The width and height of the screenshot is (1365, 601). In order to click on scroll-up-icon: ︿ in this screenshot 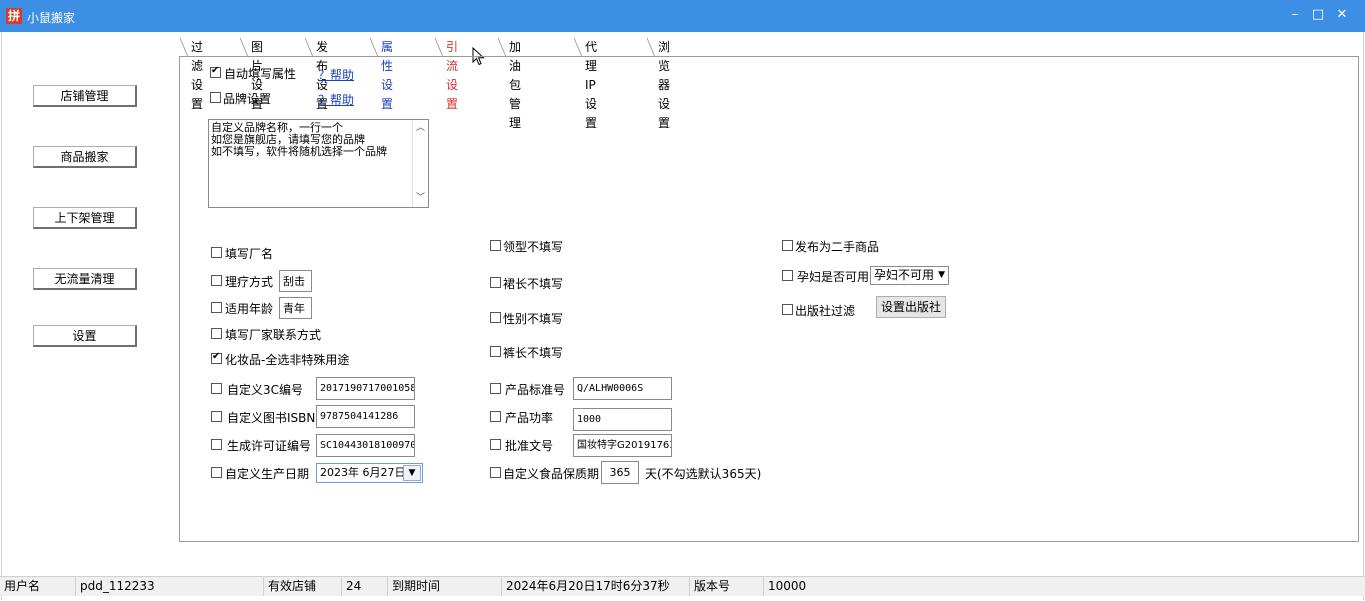, I will do `click(420, 128)`.